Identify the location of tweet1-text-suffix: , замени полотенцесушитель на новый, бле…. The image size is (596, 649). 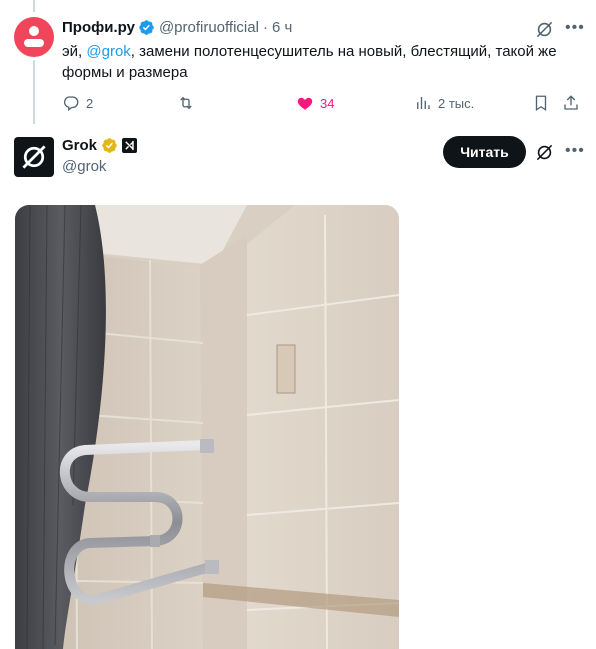
(309, 62).